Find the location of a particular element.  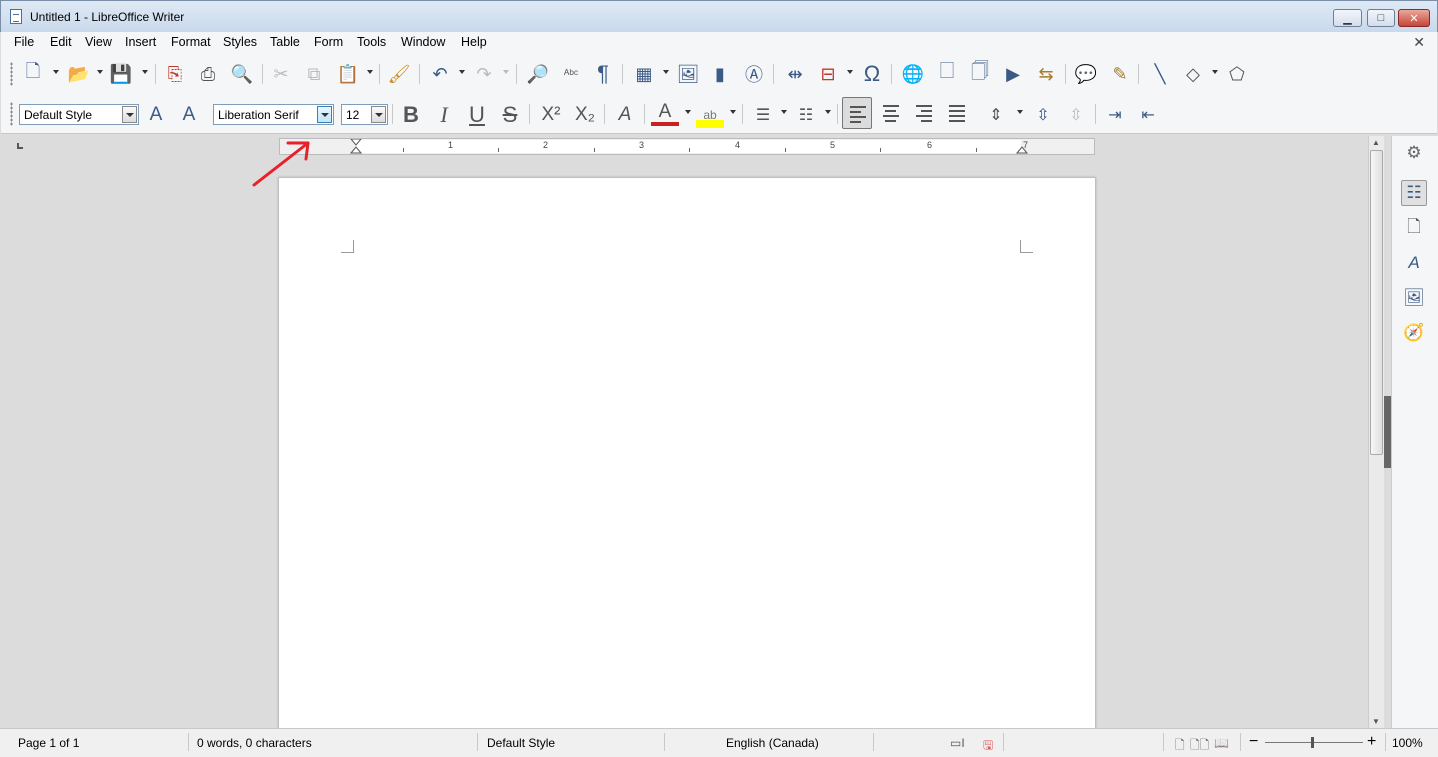

tab-stop-selector is located at coordinates (20, 146).